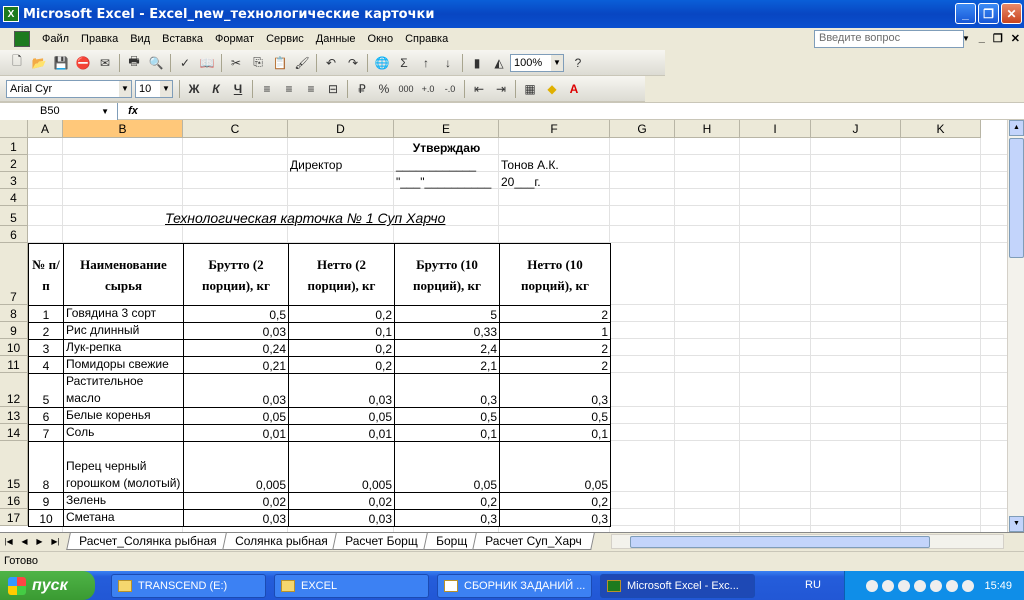 This screenshot has height=600, width=1024. What do you see at coordinates (99, 39) in the screenshot?
I see `menu-edit: Правка` at bounding box center [99, 39].